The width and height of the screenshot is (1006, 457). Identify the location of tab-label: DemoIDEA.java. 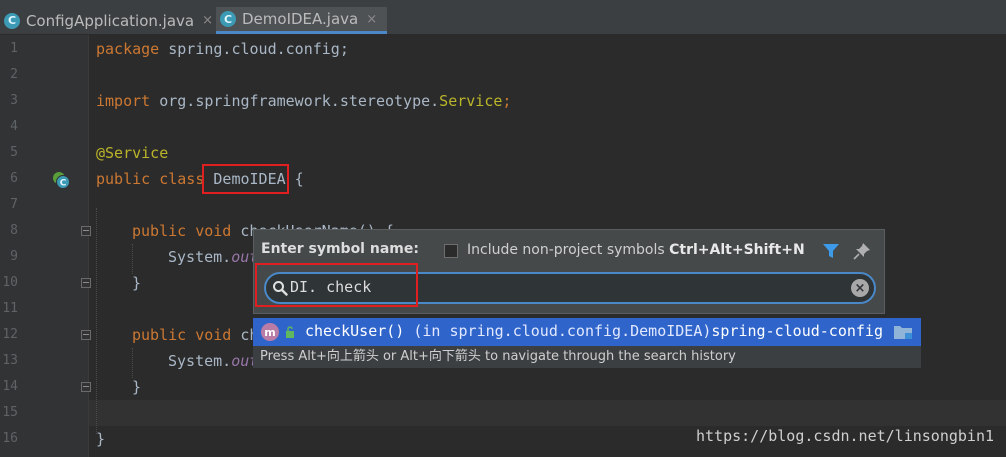
(300, 19).